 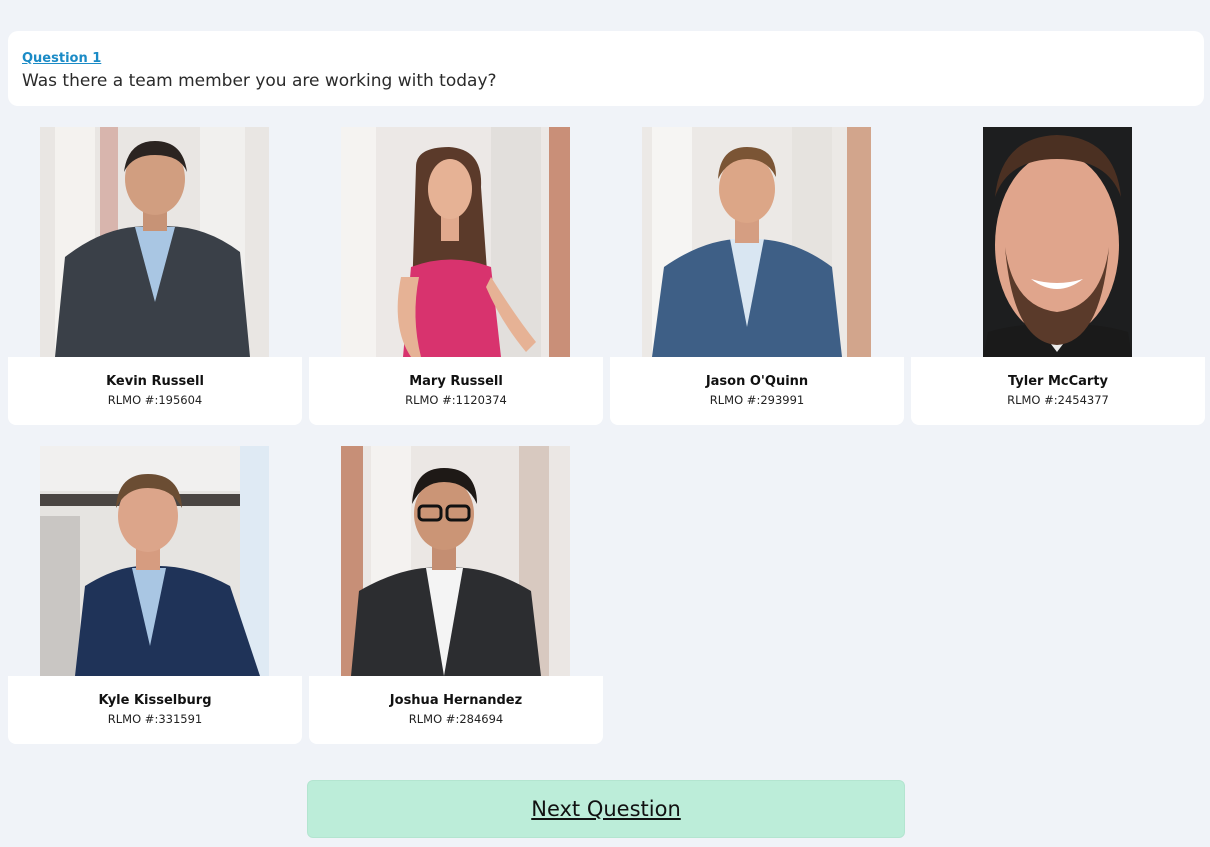 I want to click on team-member-name: Mary Russell, so click(x=456, y=381).